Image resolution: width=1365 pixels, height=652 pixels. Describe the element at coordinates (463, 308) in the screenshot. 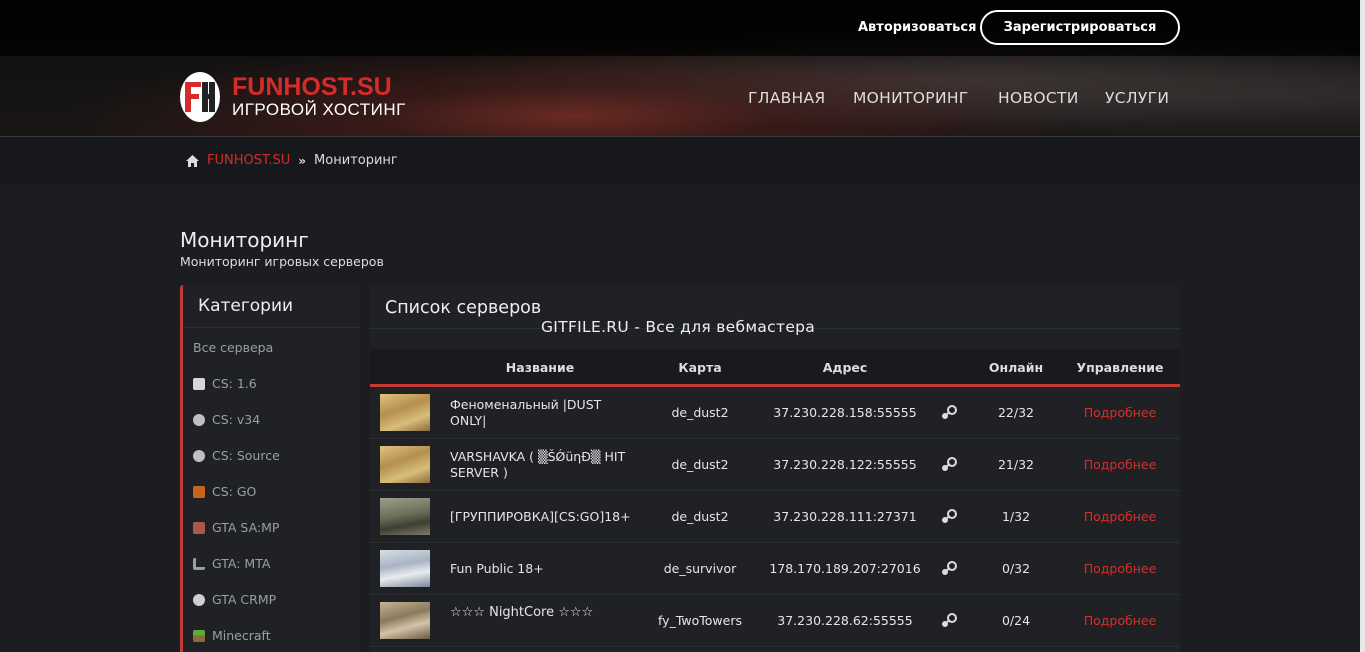

I see `panel-title: Список серверов` at that location.